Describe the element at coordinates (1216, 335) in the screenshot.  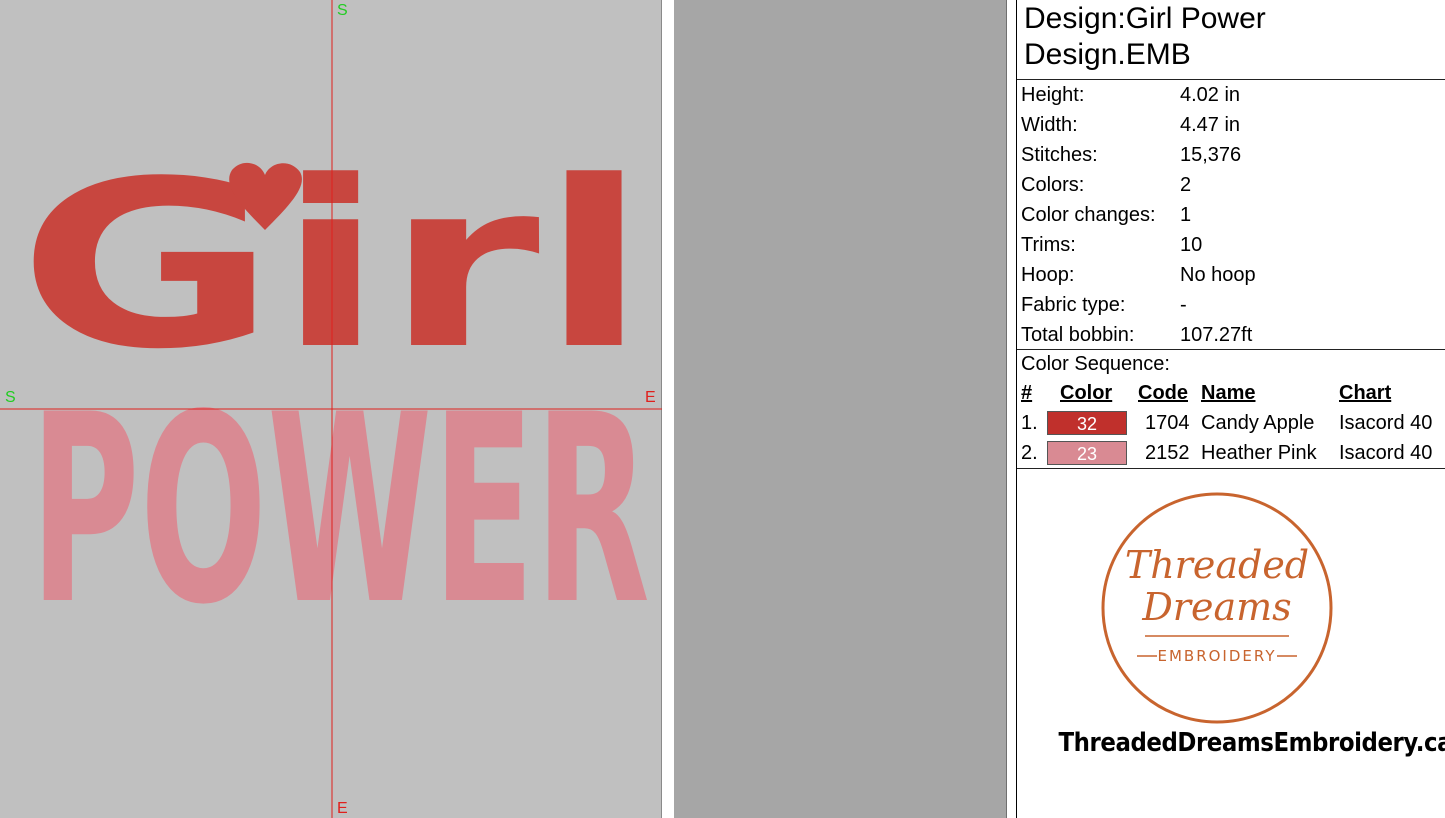
I see `spec-value: 107.27ft` at that location.